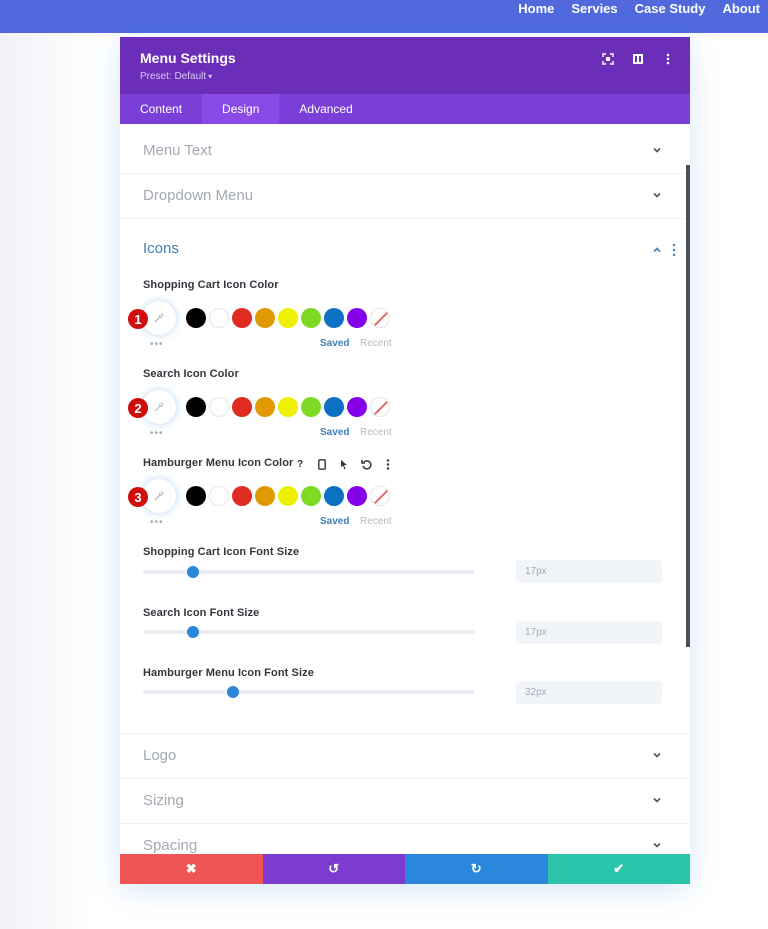 The height and width of the screenshot is (929, 768). Describe the element at coordinates (320, 509) in the screenshot. I see `hamburger-menu-icon-color-picker: 3 ••• Saved Recent` at that location.